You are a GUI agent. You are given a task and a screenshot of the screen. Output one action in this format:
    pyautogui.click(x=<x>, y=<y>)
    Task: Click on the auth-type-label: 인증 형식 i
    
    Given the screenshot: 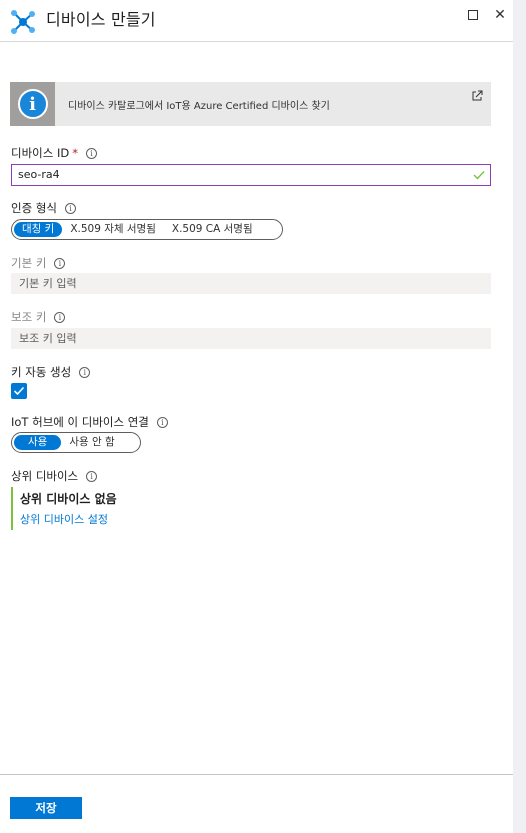 What is the action you would take?
    pyautogui.click(x=43, y=208)
    